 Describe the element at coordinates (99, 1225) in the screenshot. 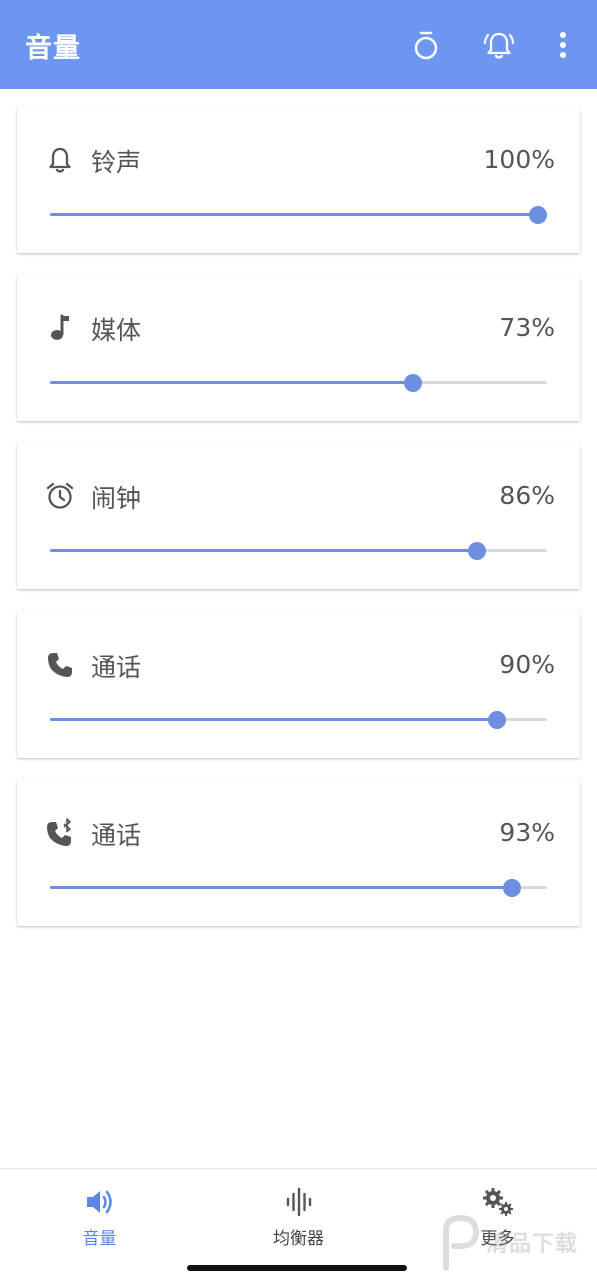

I see `nav-item-volume: 音量` at that location.